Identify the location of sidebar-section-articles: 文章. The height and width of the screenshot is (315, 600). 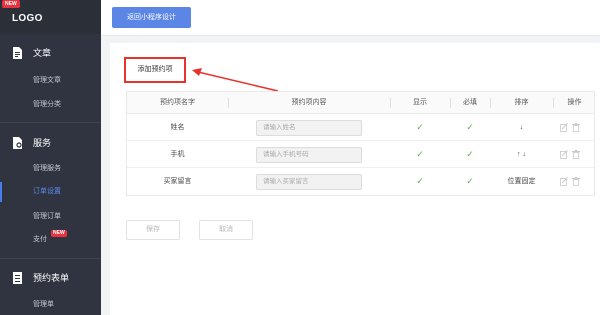
(31, 52).